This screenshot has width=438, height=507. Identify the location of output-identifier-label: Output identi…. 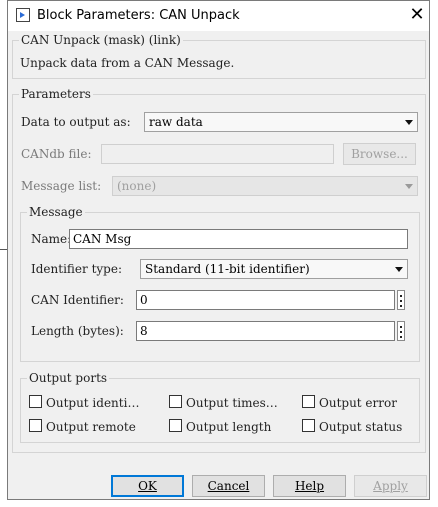
(93, 403).